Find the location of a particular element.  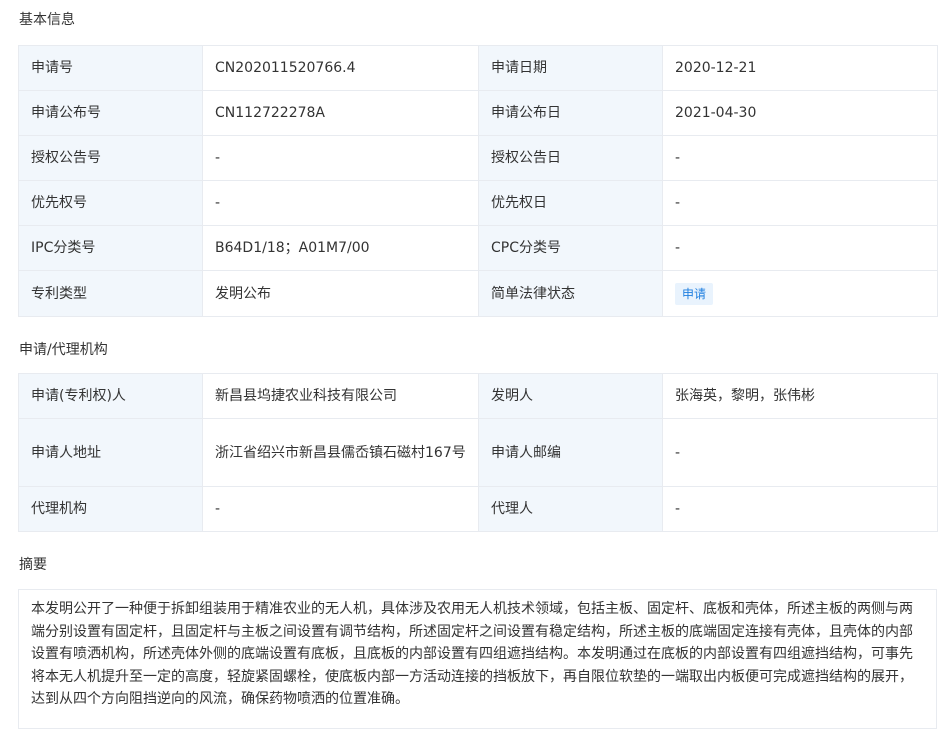

priority-number-label: 优先权号 is located at coordinates (110, 203).